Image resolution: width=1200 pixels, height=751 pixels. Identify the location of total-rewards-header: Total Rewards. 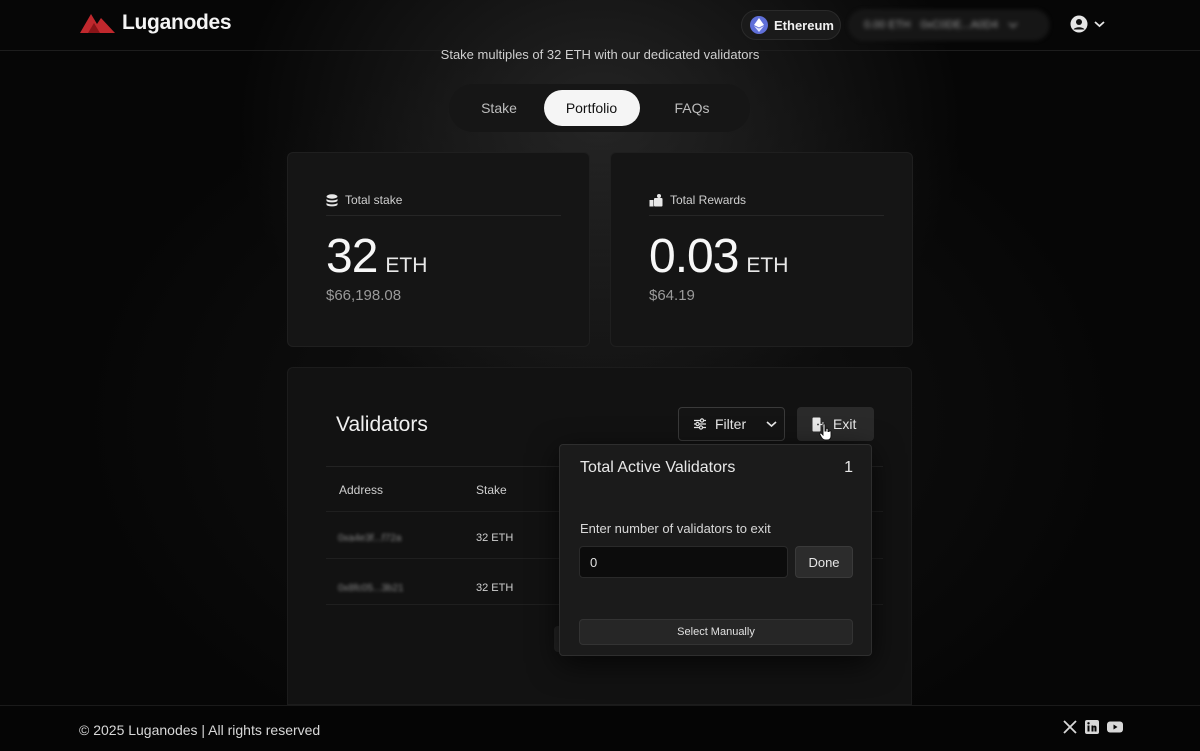
(697, 200).